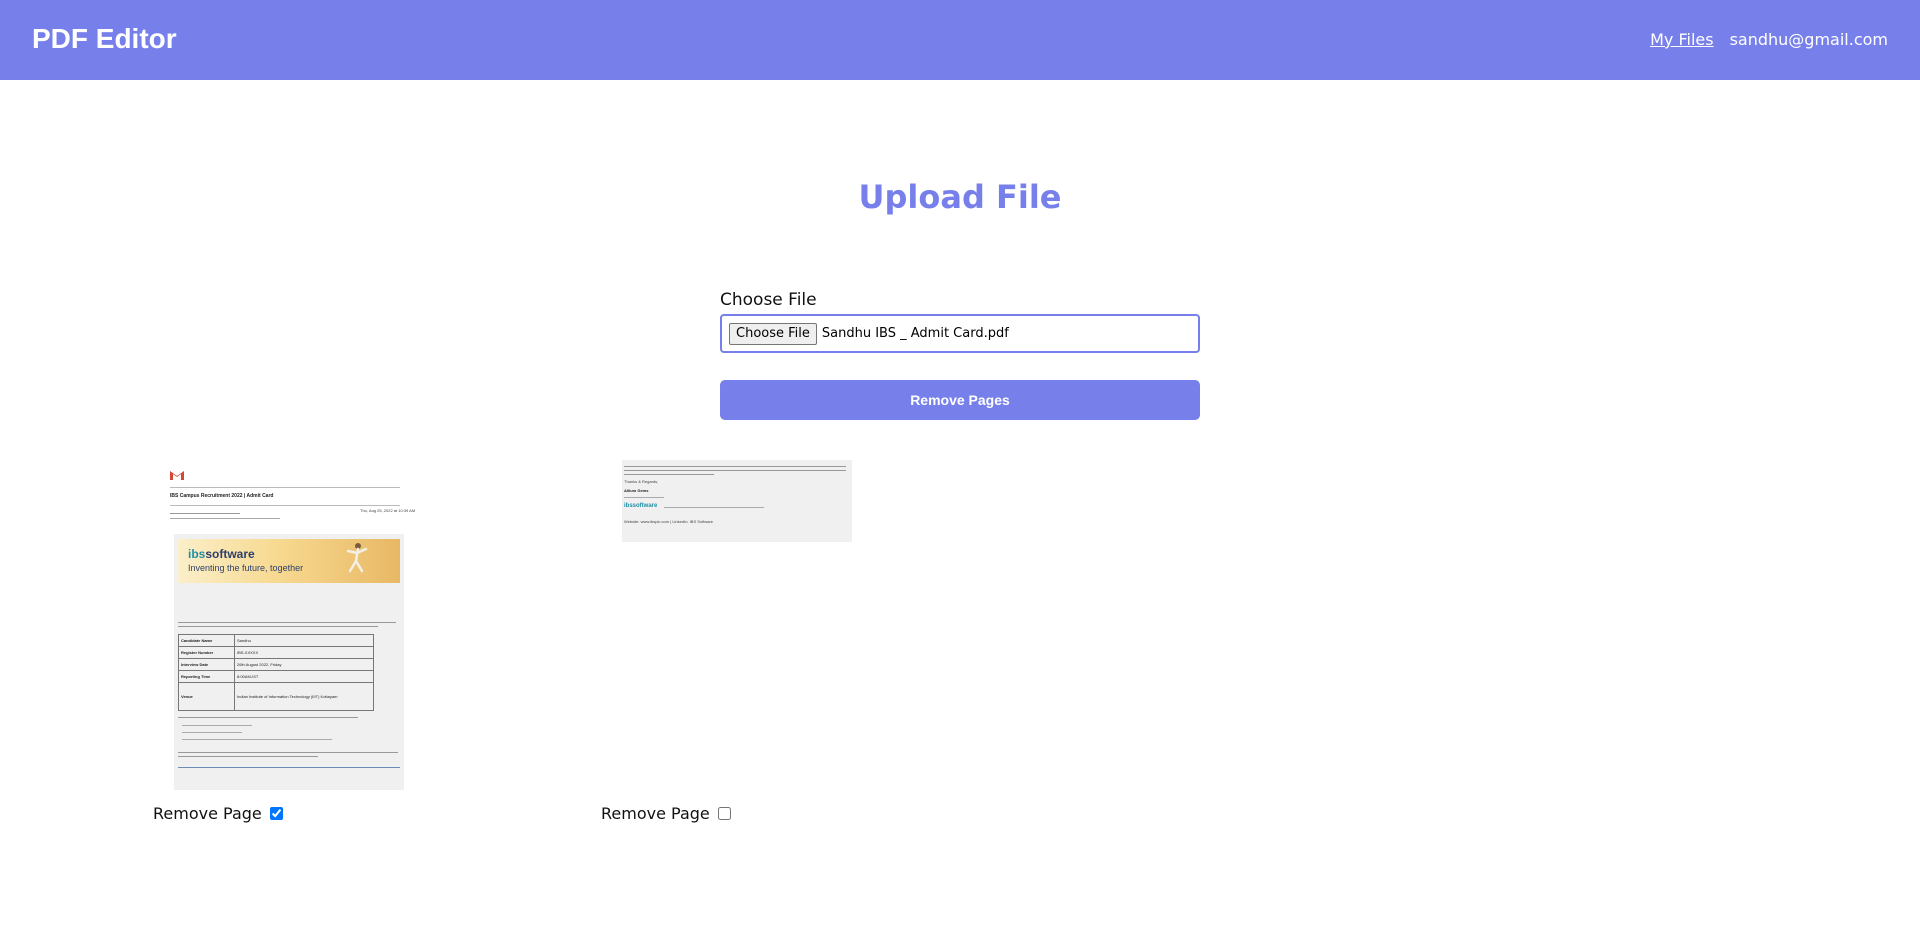 The image size is (1920, 933). What do you see at coordinates (960, 400) in the screenshot?
I see `remove-pages-button: Remove Pages` at bounding box center [960, 400].